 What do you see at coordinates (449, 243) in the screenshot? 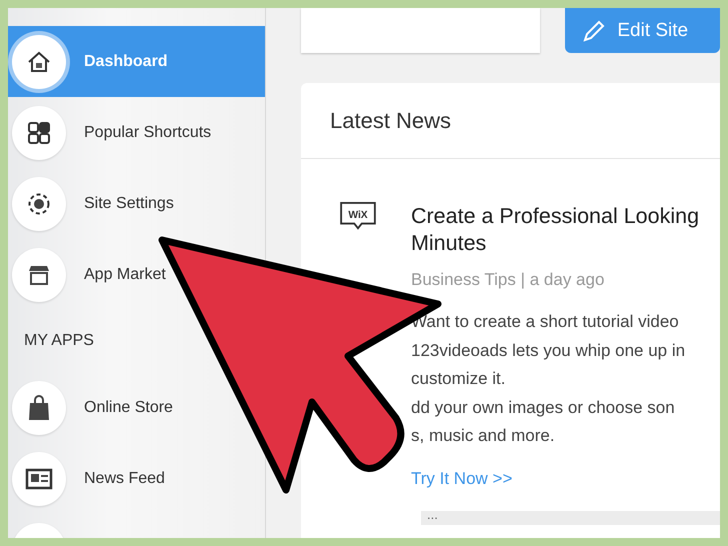
I see `article-title: Minutes` at bounding box center [449, 243].